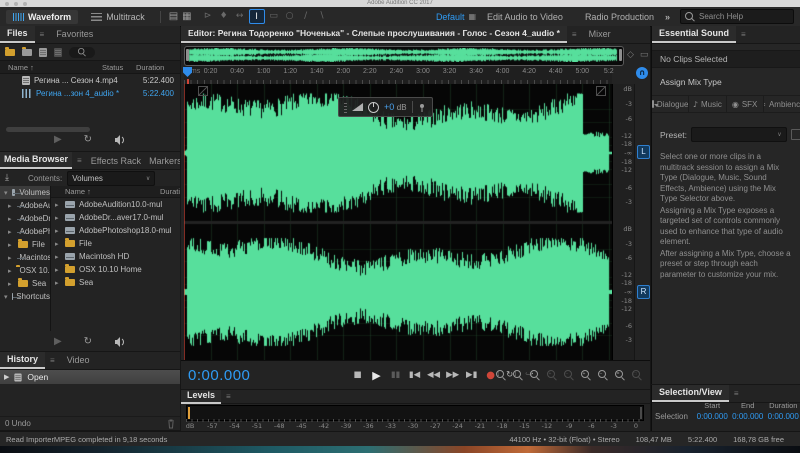  What do you see at coordinates (630, 55) in the screenshot?
I see `zoom-out-full-icon: ◇` at bounding box center [630, 55].